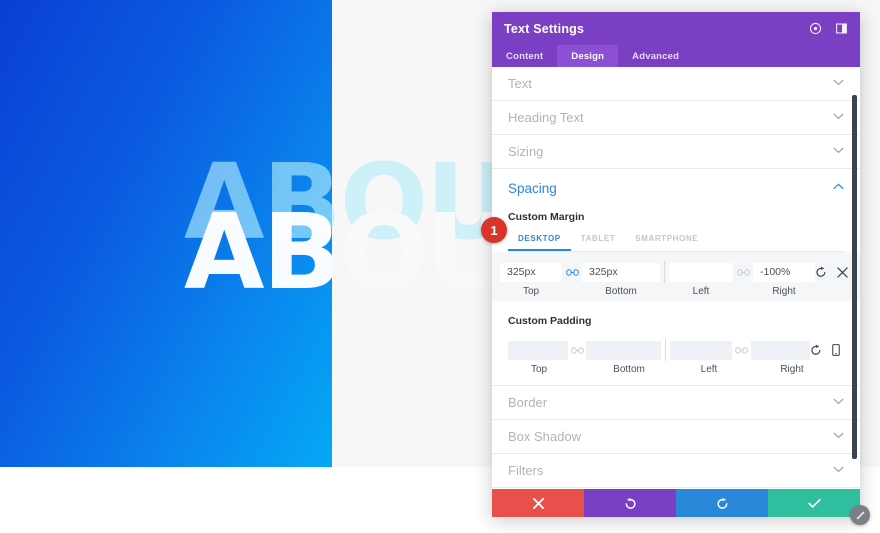  Describe the element at coordinates (676, 403) in the screenshot. I see `section-border: Border` at that location.